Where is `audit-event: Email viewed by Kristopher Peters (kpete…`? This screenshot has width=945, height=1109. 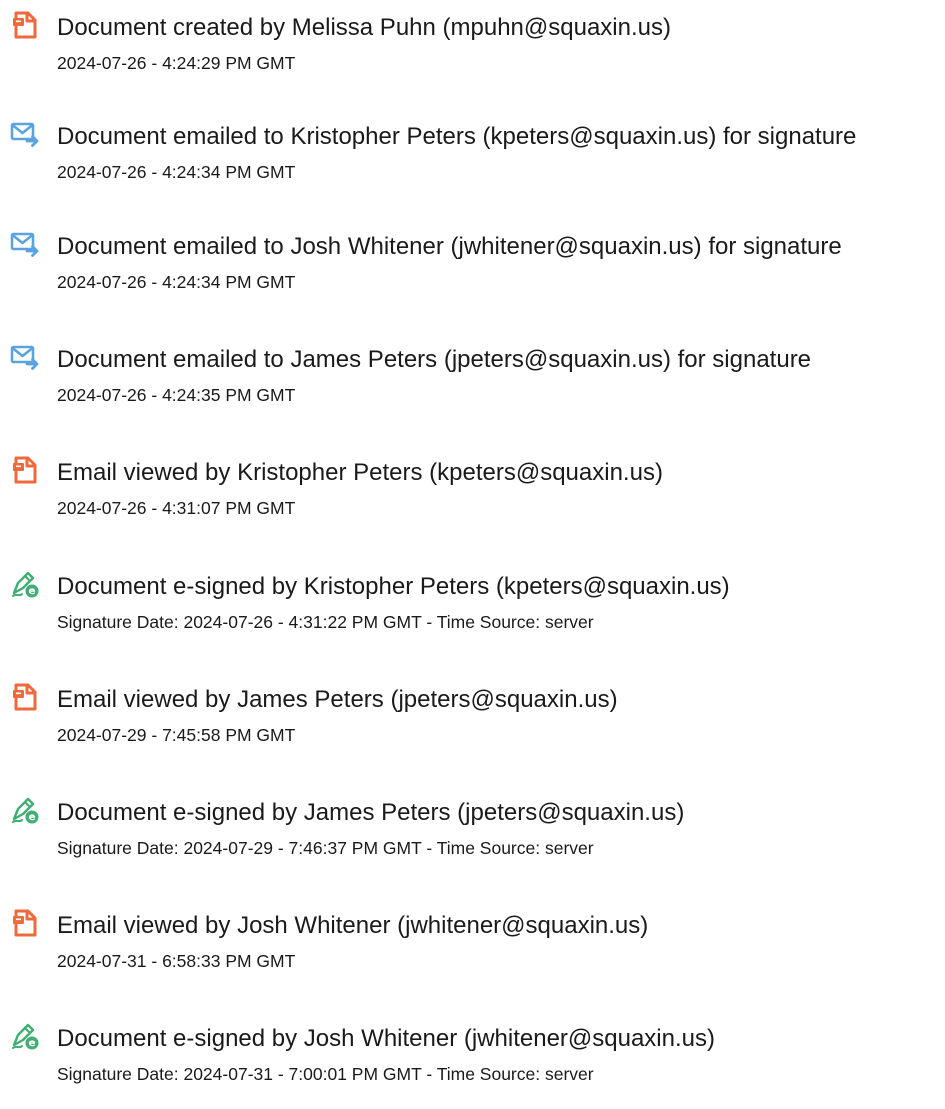
audit-event: Email viewed by Kristopher Peters (kpete… is located at coordinates (472, 498).